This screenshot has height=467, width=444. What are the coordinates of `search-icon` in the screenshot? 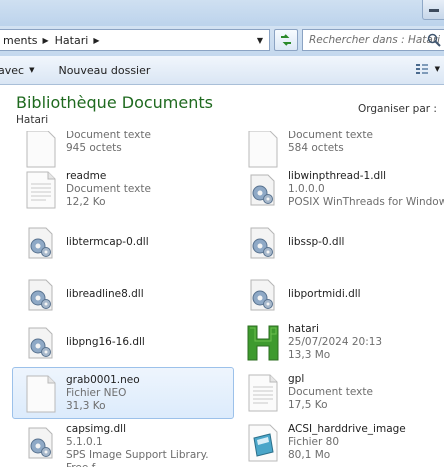 It's located at (434, 40).